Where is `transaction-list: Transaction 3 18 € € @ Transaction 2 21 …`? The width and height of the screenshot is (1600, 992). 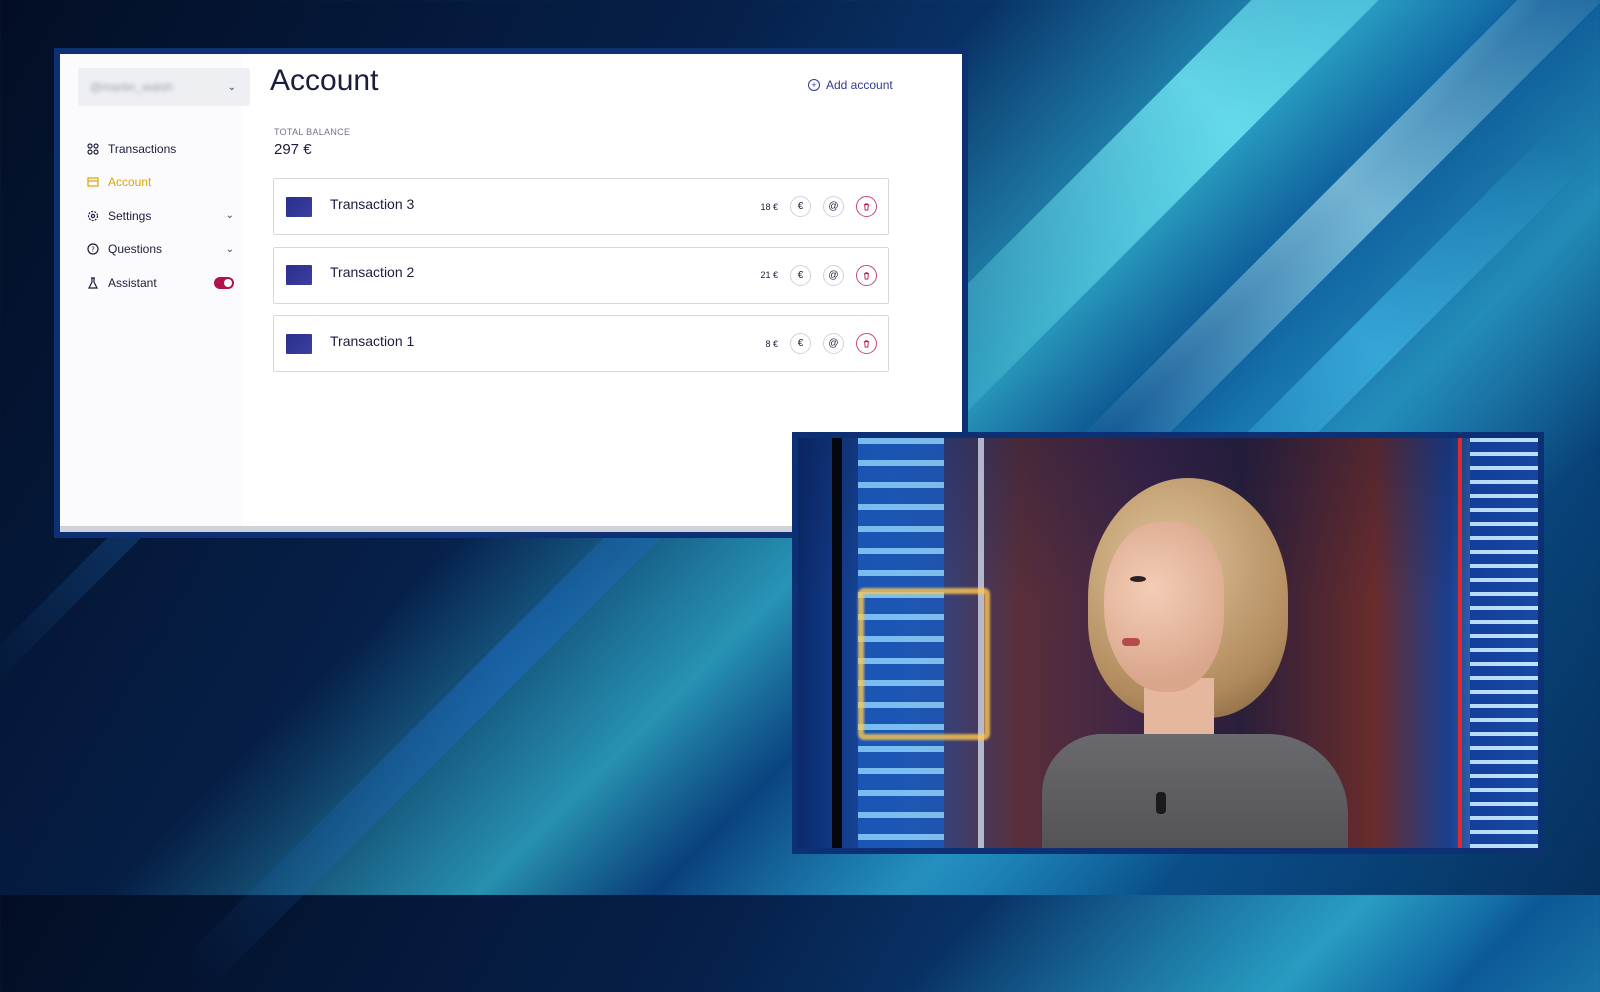 transaction-list: Transaction 3 18 € € @ Transaction 2 21 … is located at coordinates (581, 281).